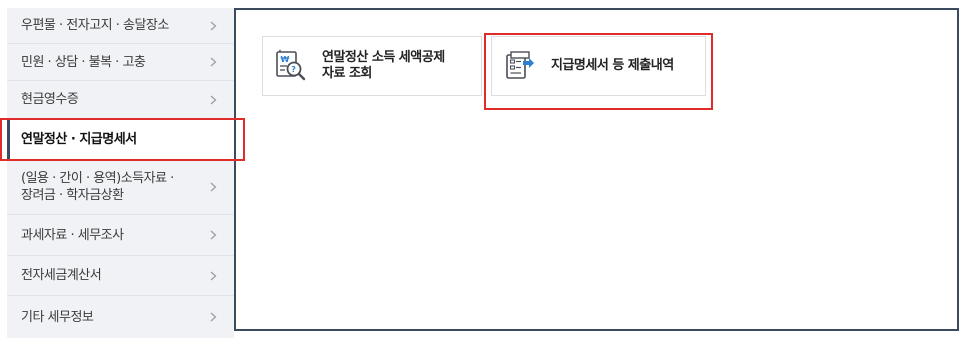 Image resolution: width=966 pixels, height=353 pixels. What do you see at coordinates (383, 66) in the screenshot?
I see `card-label: 연말정산 소득 세액공제 자료 조회` at bounding box center [383, 66].